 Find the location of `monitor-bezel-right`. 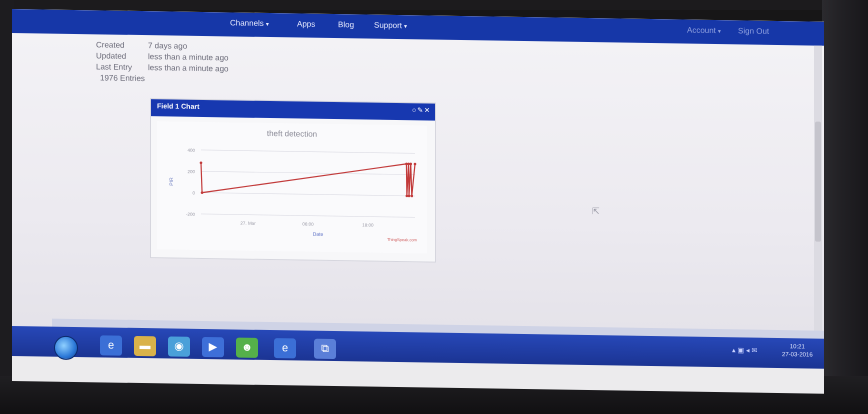

monitor-bezel-right is located at coordinates (845, 207).